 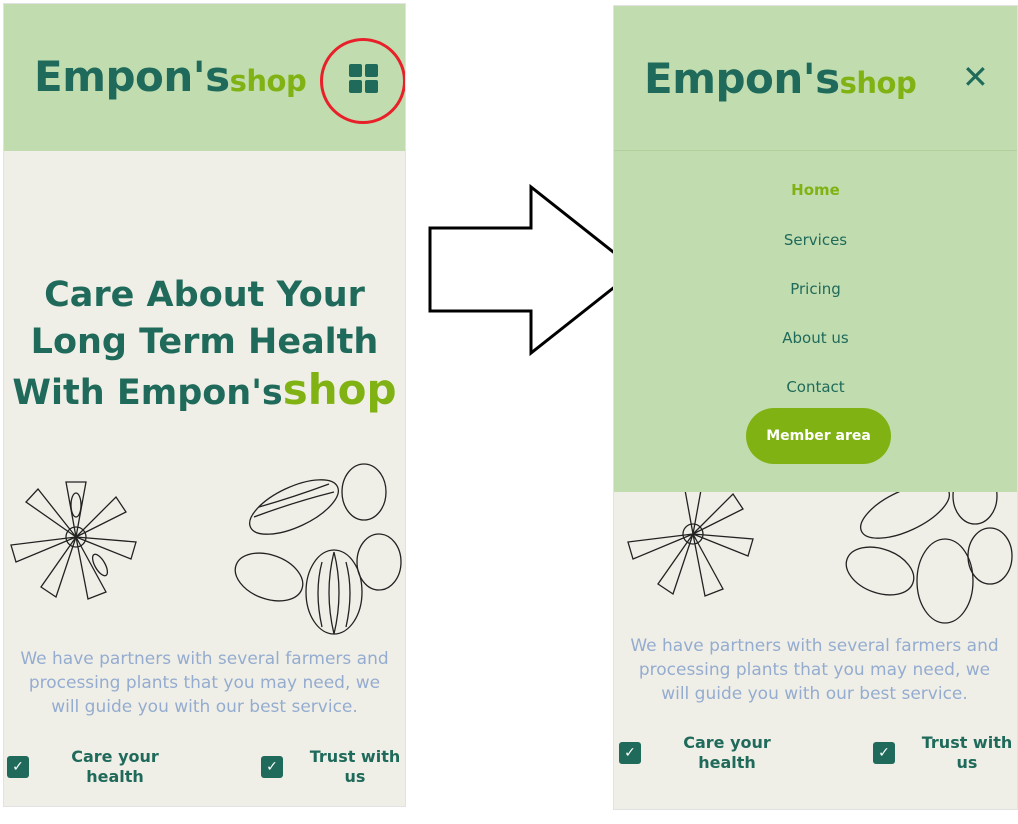 I want to click on spice-illustration, so click(x=820, y=545).